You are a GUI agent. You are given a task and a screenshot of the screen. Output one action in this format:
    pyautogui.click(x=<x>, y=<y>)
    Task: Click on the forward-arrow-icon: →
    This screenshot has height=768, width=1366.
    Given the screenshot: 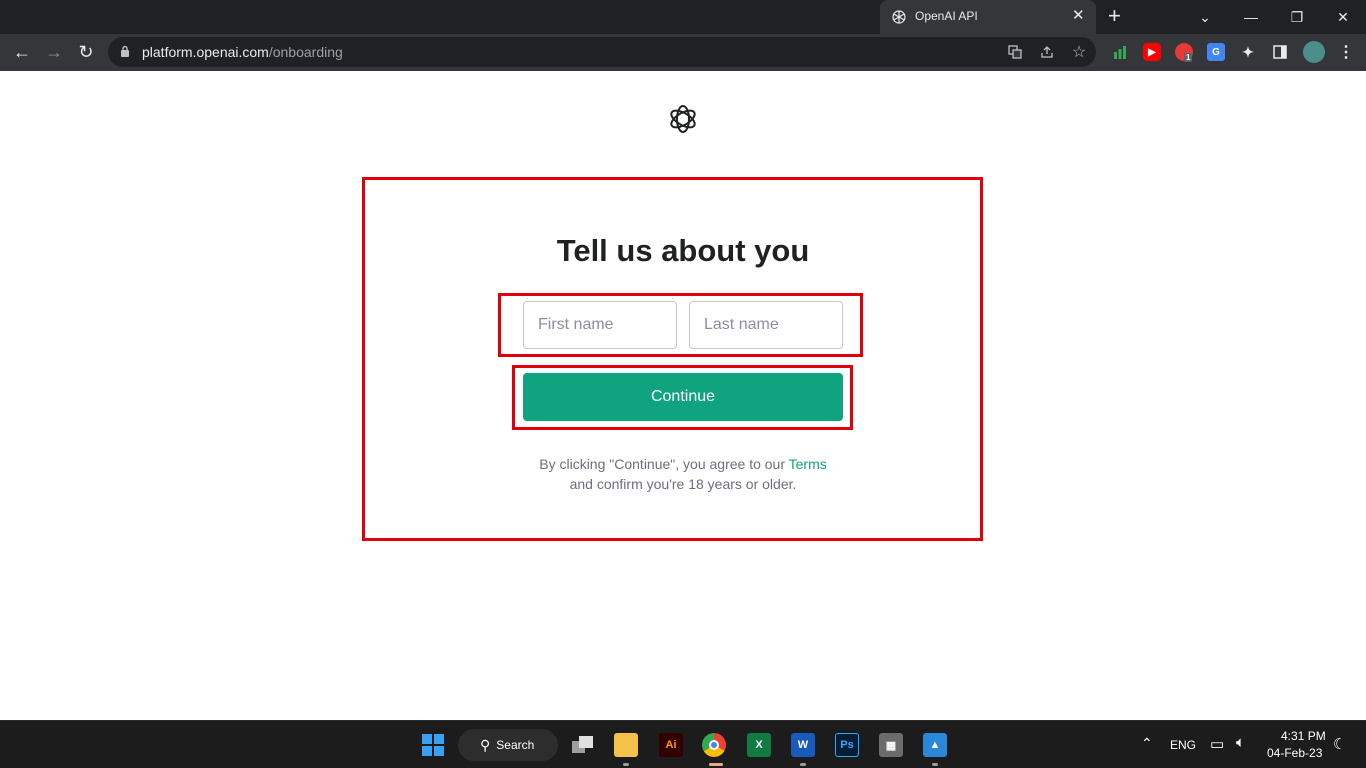 What is the action you would take?
    pyautogui.click(x=54, y=52)
    